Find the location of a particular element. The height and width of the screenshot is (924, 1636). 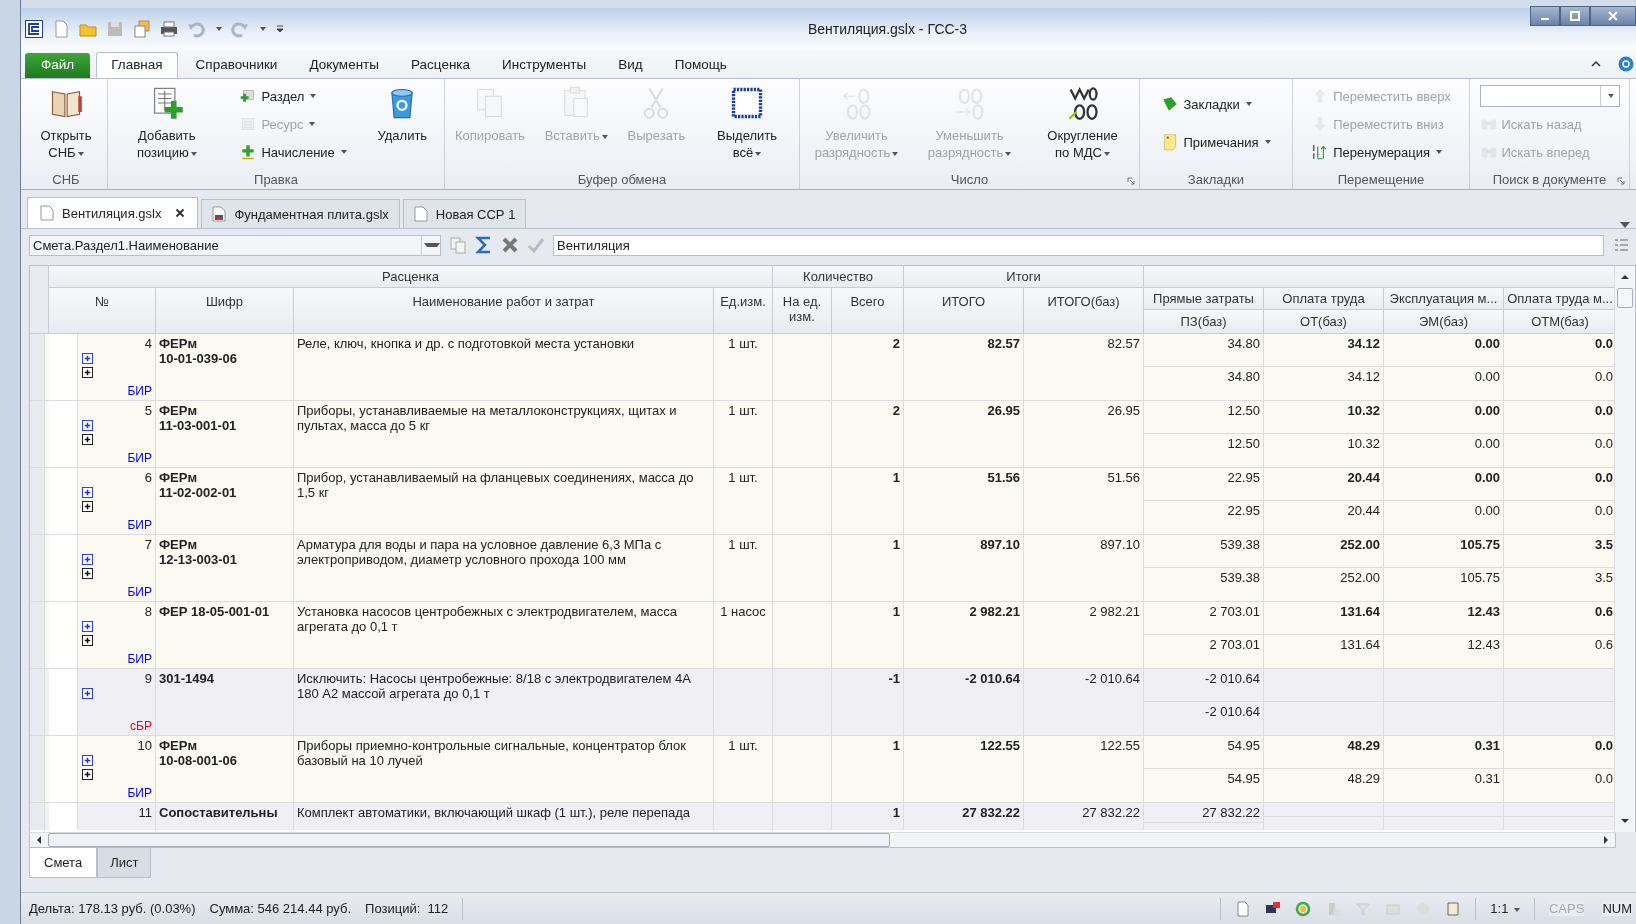

ribbon-tab: Помощь is located at coordinates (700, 65).